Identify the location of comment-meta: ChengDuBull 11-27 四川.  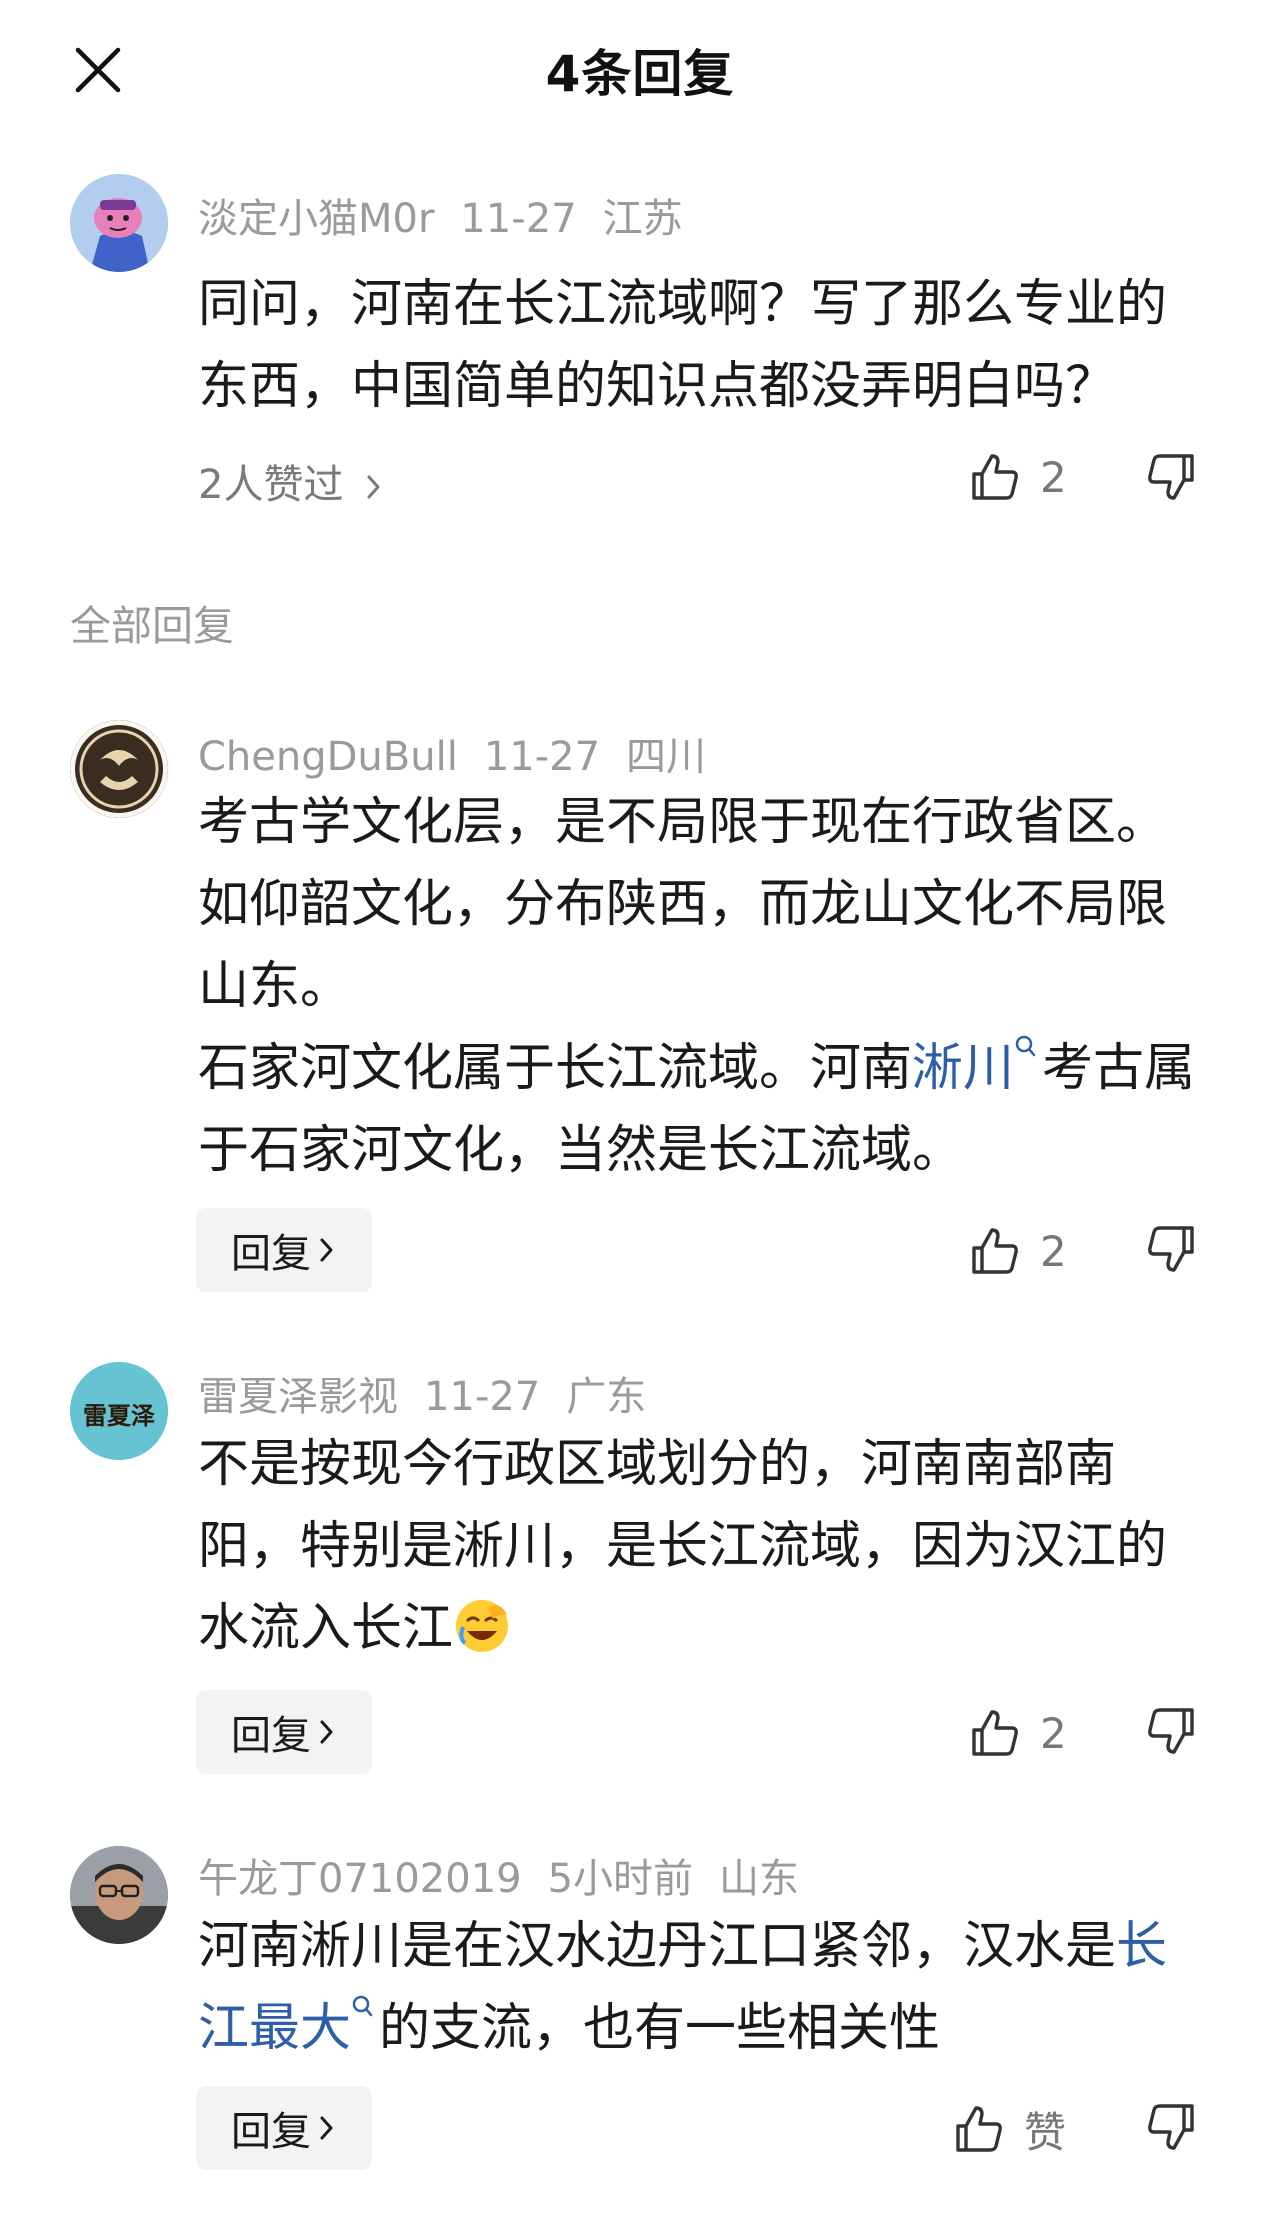
(465, 753).